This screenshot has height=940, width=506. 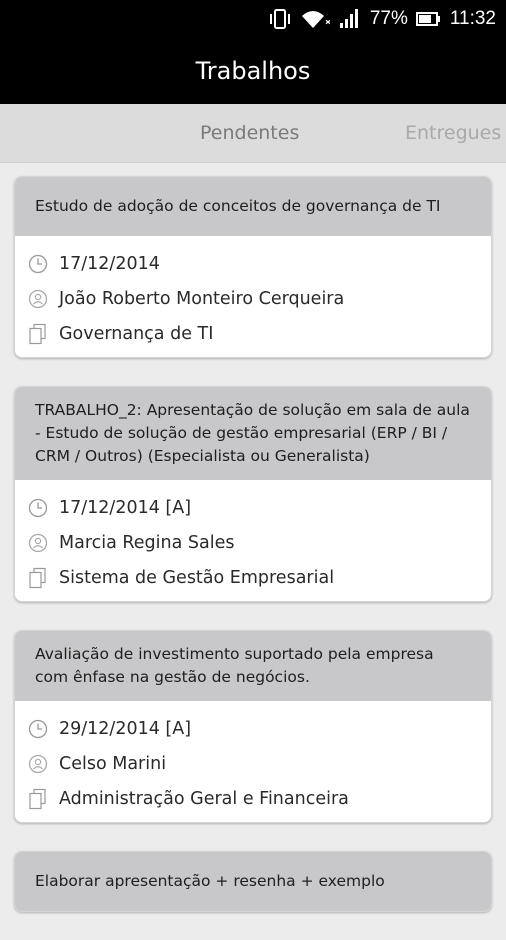 What do you see at coordinates (253, 542) in the screenshot?
I see `teacher-row: Marcia Regina Sales` at bounding box center [253, 542].